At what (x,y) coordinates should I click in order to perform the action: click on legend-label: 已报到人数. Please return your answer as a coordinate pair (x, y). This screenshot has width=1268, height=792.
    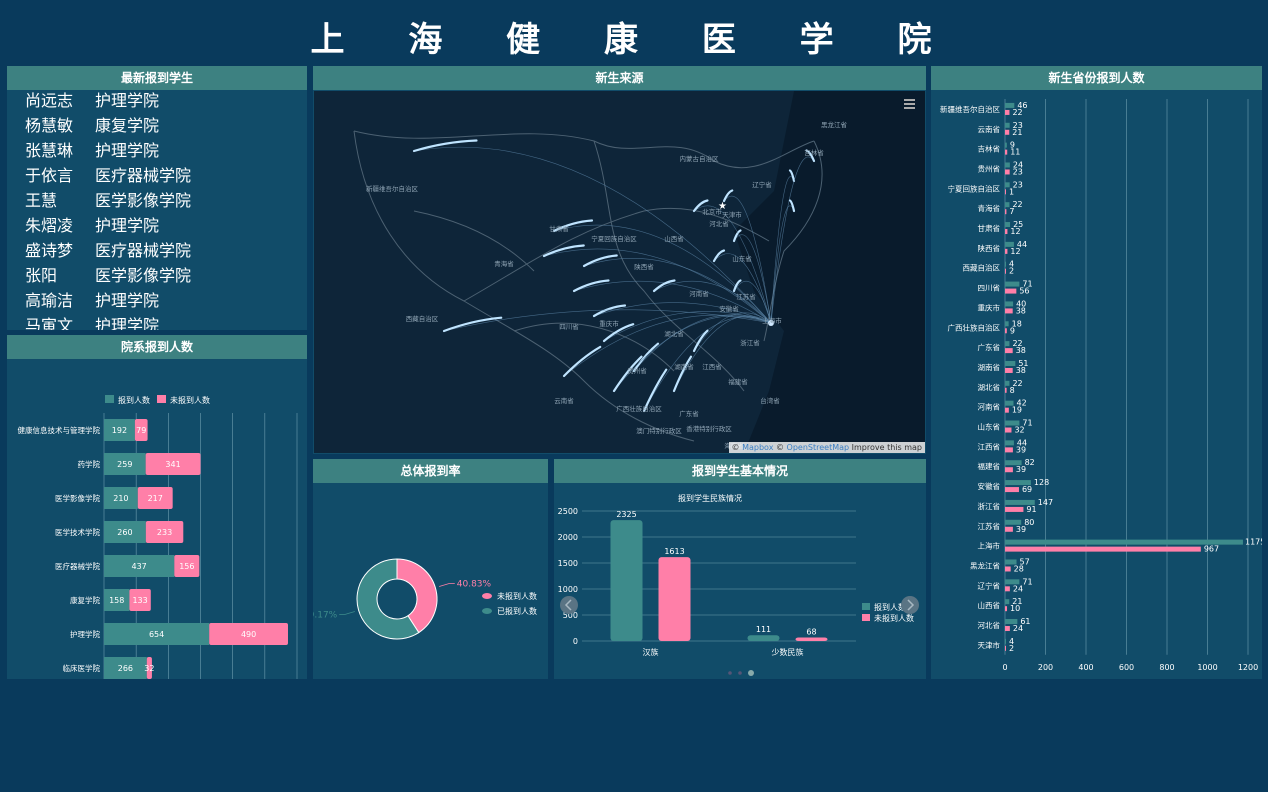
    Looking at the image, I should click on (517, 611).